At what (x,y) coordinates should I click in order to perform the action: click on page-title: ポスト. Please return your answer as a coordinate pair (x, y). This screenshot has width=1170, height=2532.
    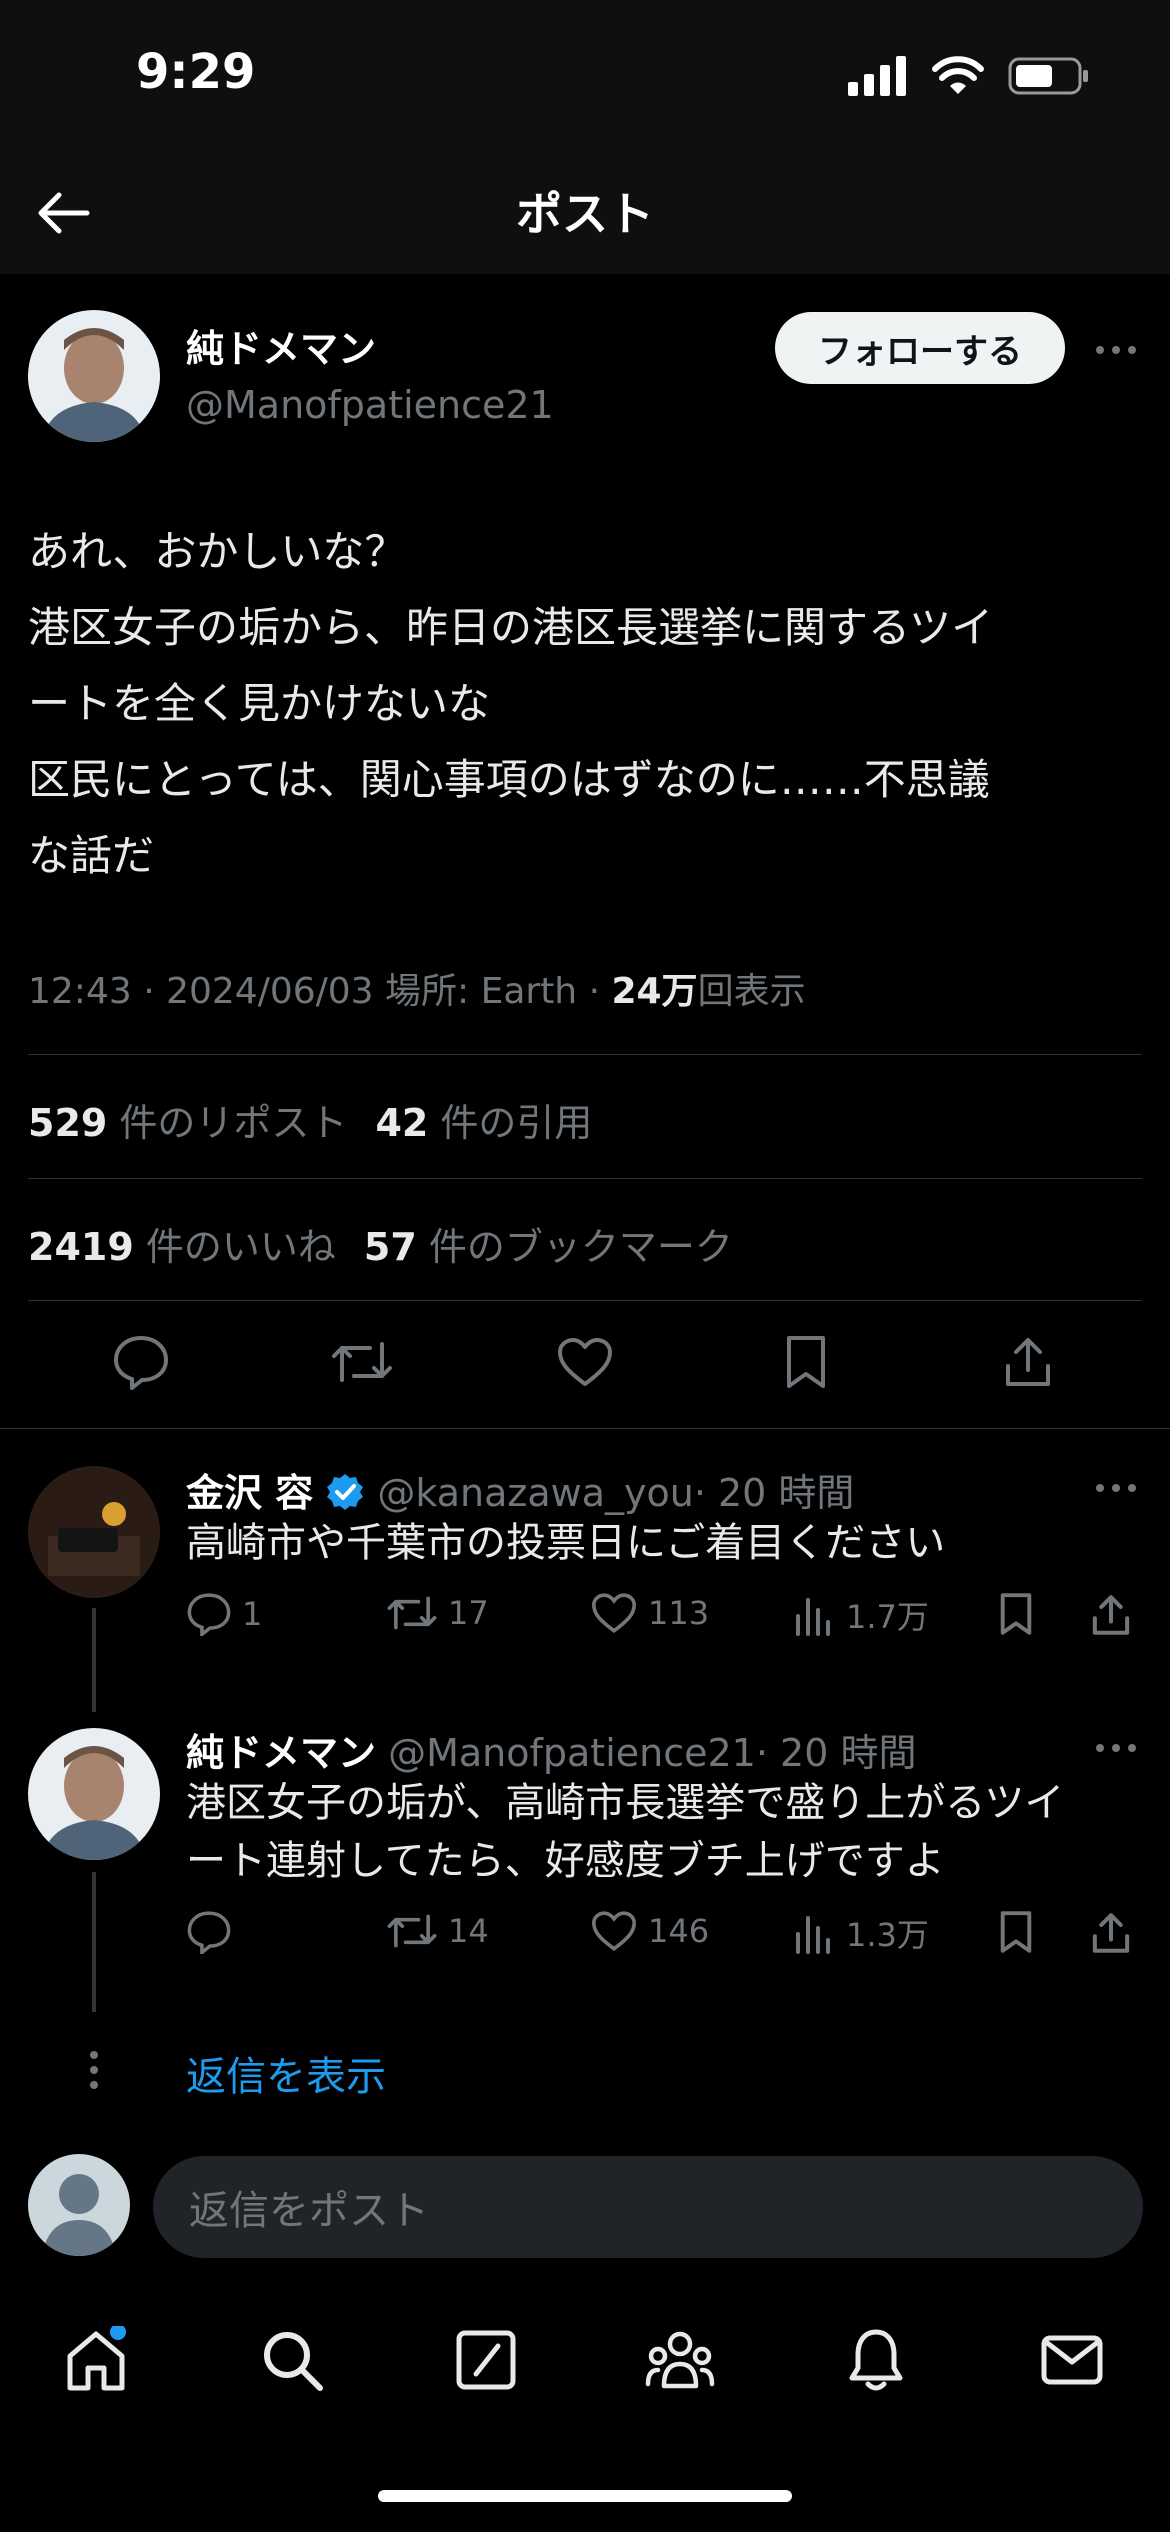
    Looking at the image, I should click on (585, 214).